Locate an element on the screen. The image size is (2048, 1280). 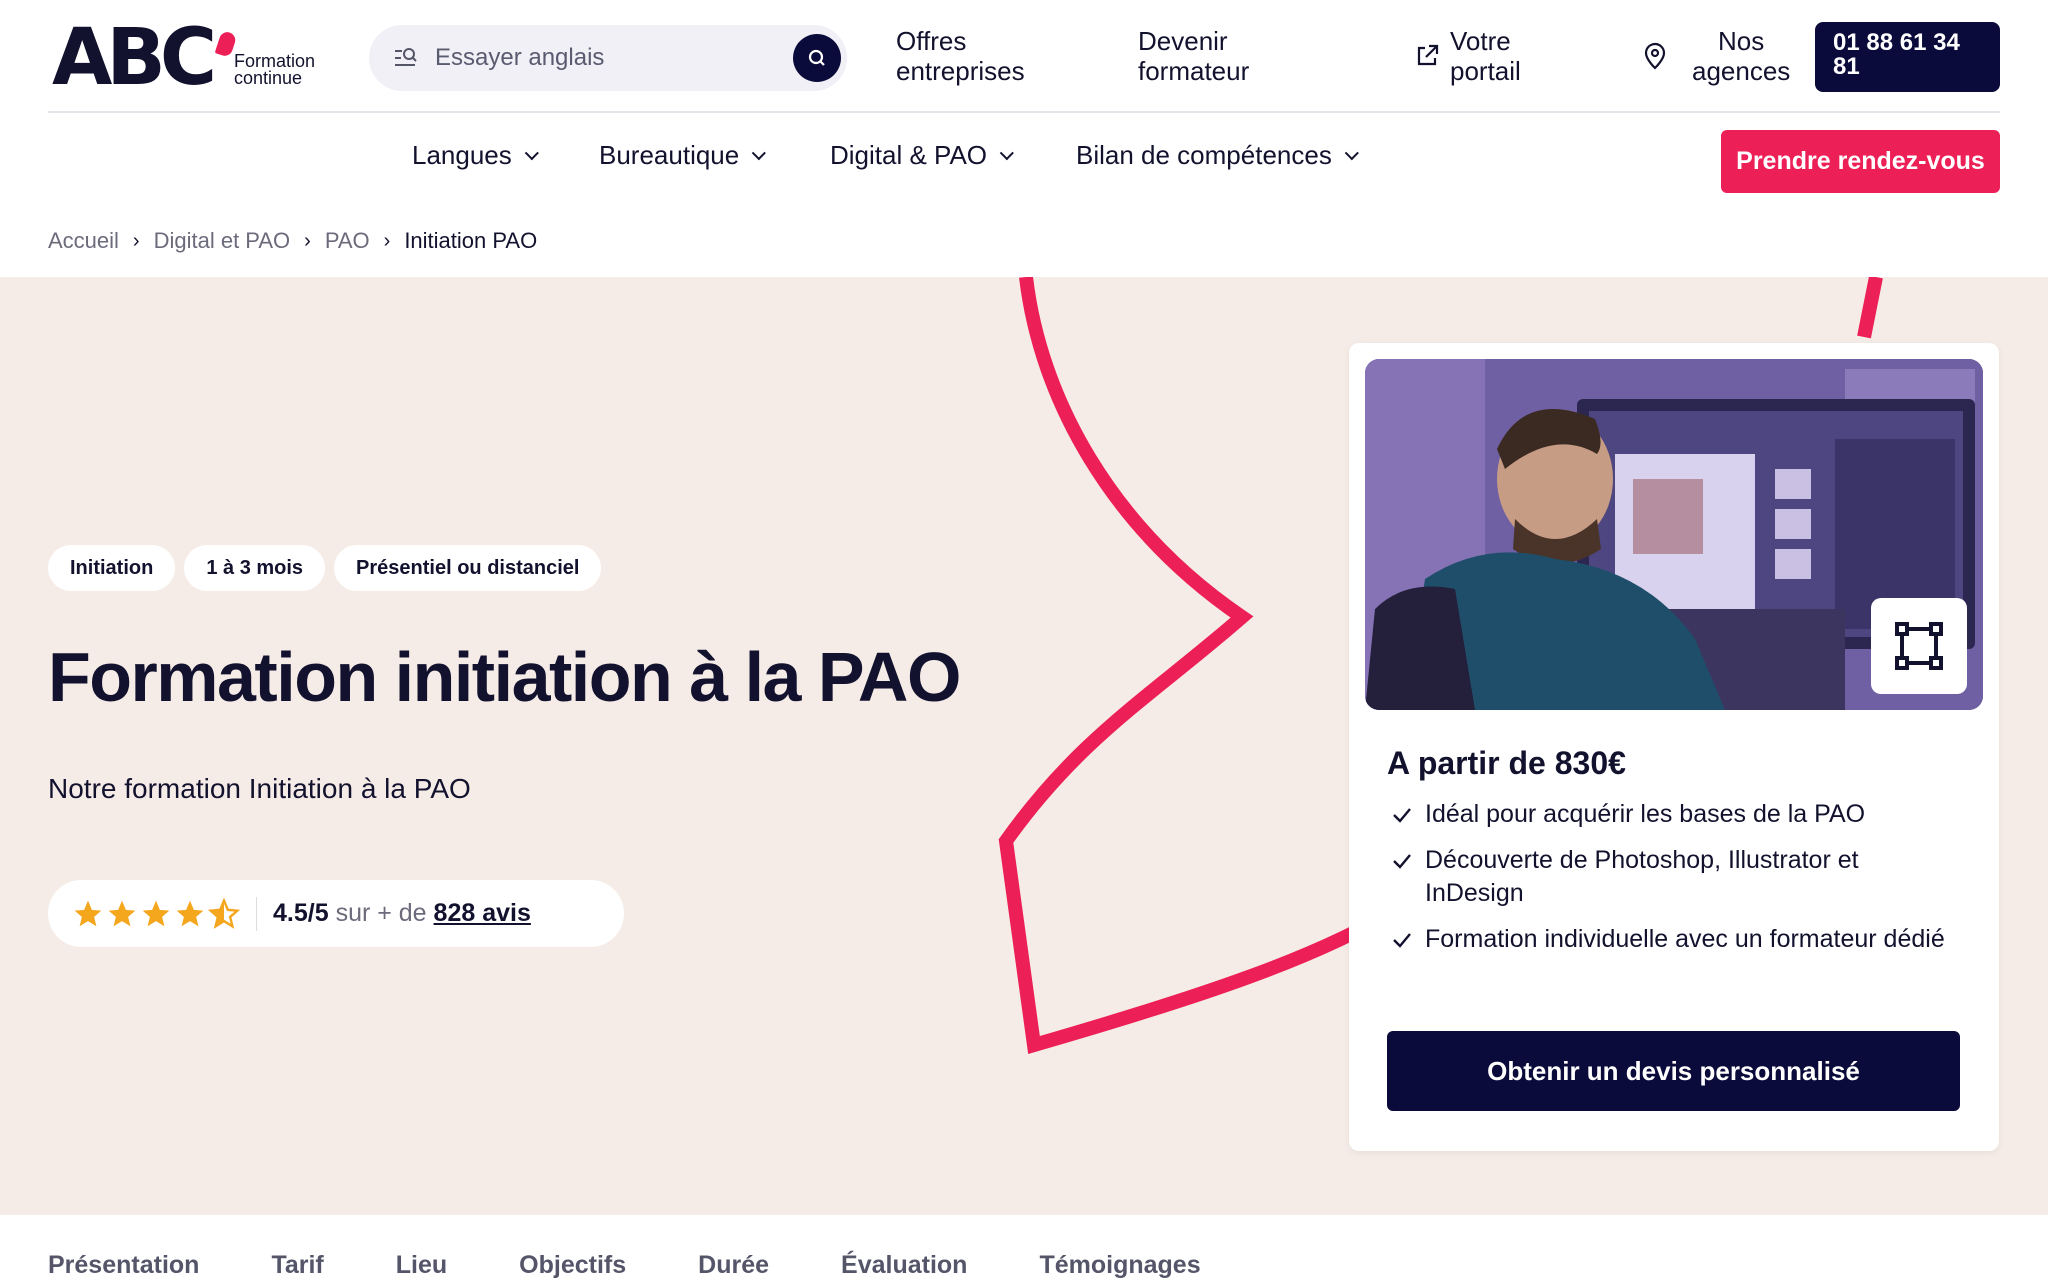
menu-item-langues: Langues is located at coordinates (475, 155).